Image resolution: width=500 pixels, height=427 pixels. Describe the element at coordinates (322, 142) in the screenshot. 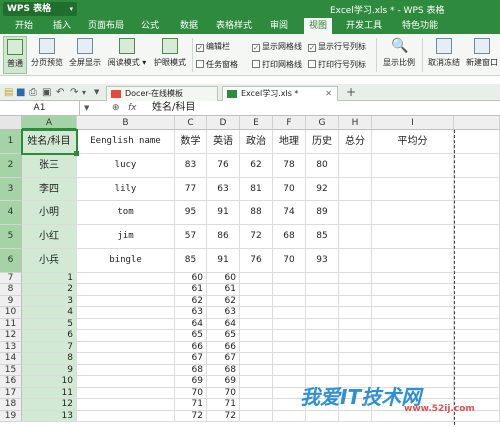

I see `header-cell: 历史` at that location.